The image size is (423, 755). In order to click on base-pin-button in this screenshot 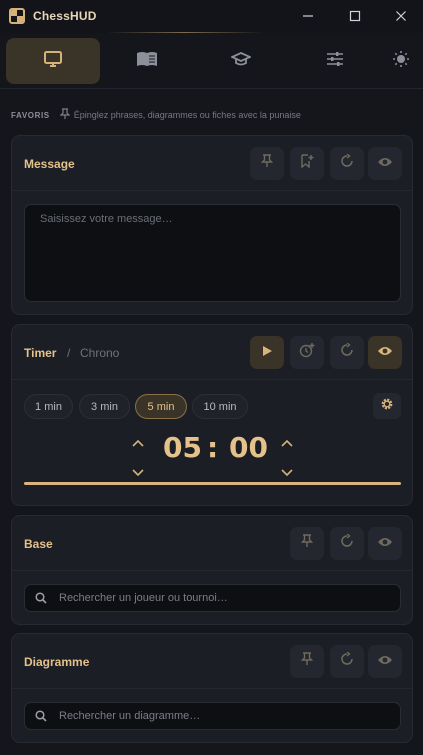, I will do `click(307, 543)`.